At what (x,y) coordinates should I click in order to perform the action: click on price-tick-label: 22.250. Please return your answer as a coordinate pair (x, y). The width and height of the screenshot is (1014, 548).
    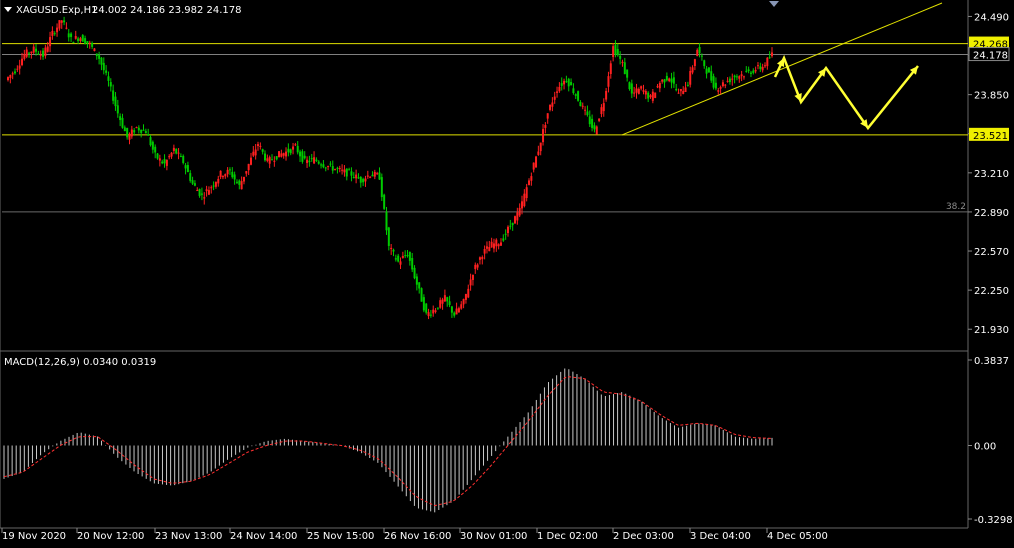
    Looking at the image, I should click on (991, 291).